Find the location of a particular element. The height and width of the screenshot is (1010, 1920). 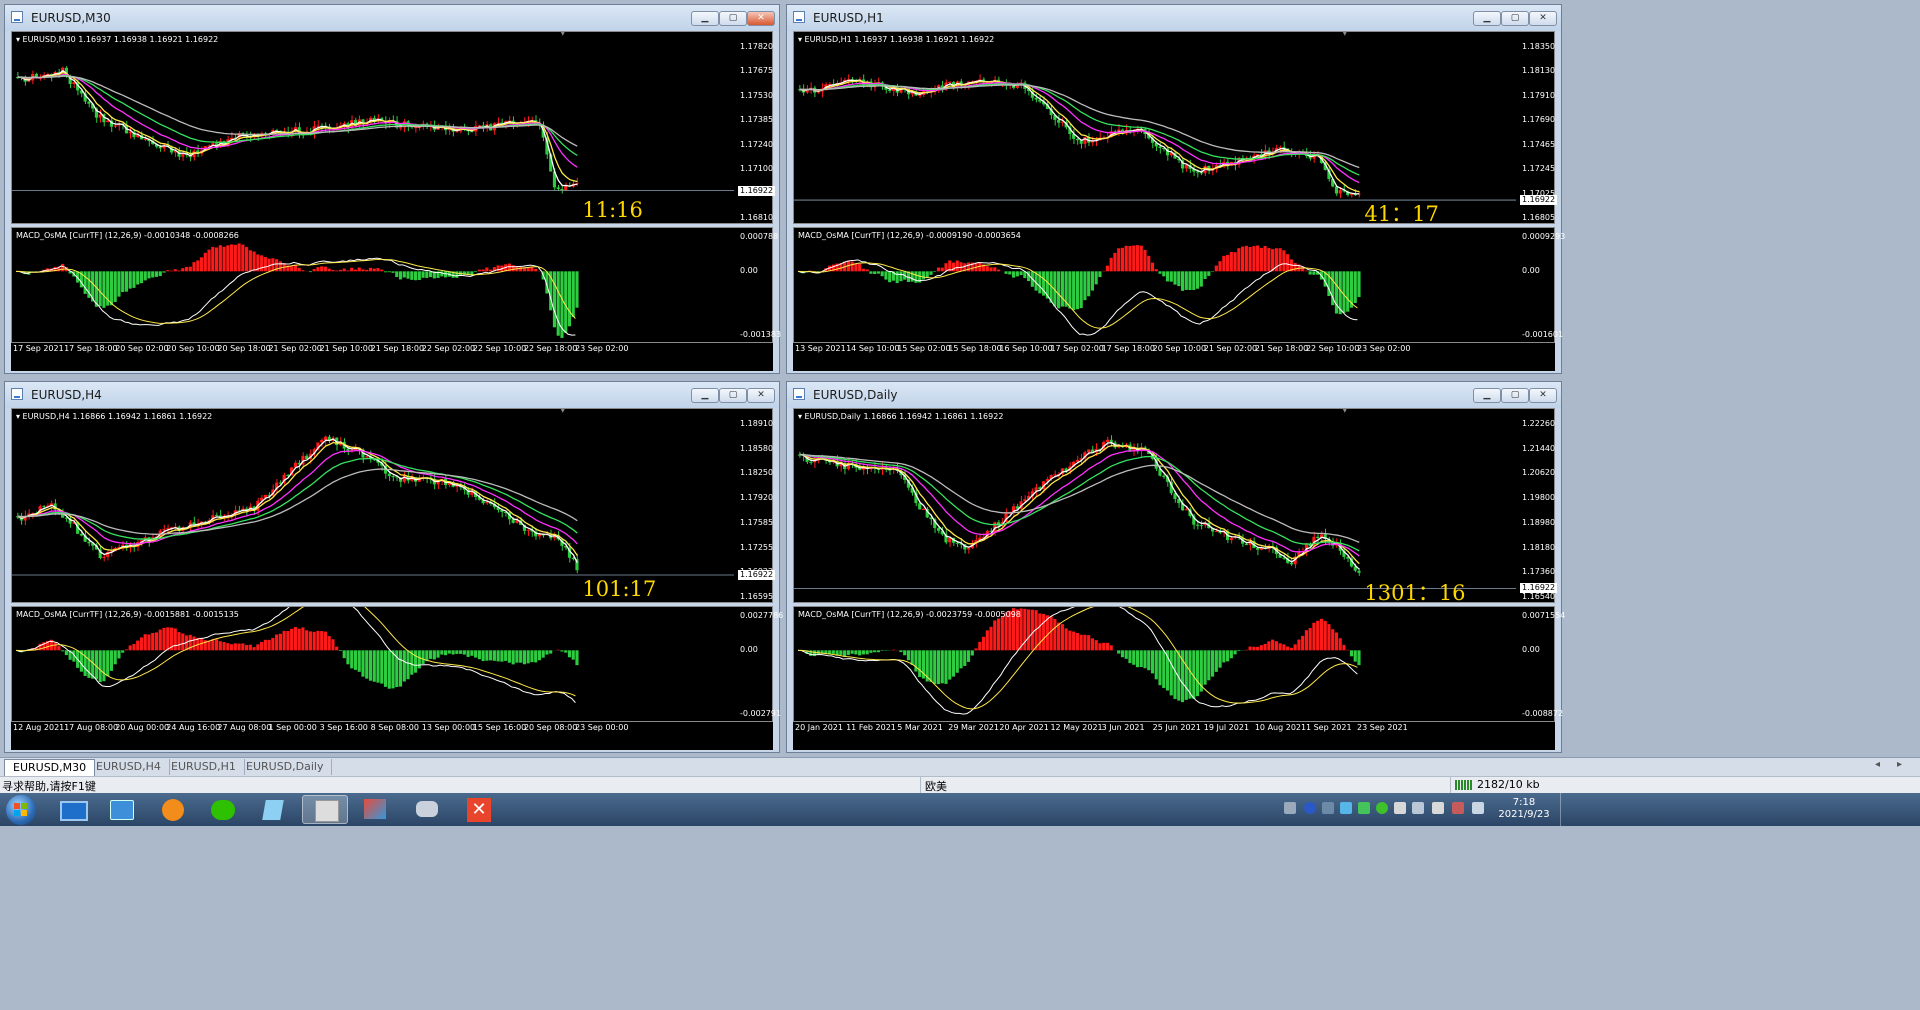

window-titlebar: EURUSD,H4 ▁ ▢ ✕ is located at coordinates (392, 395).